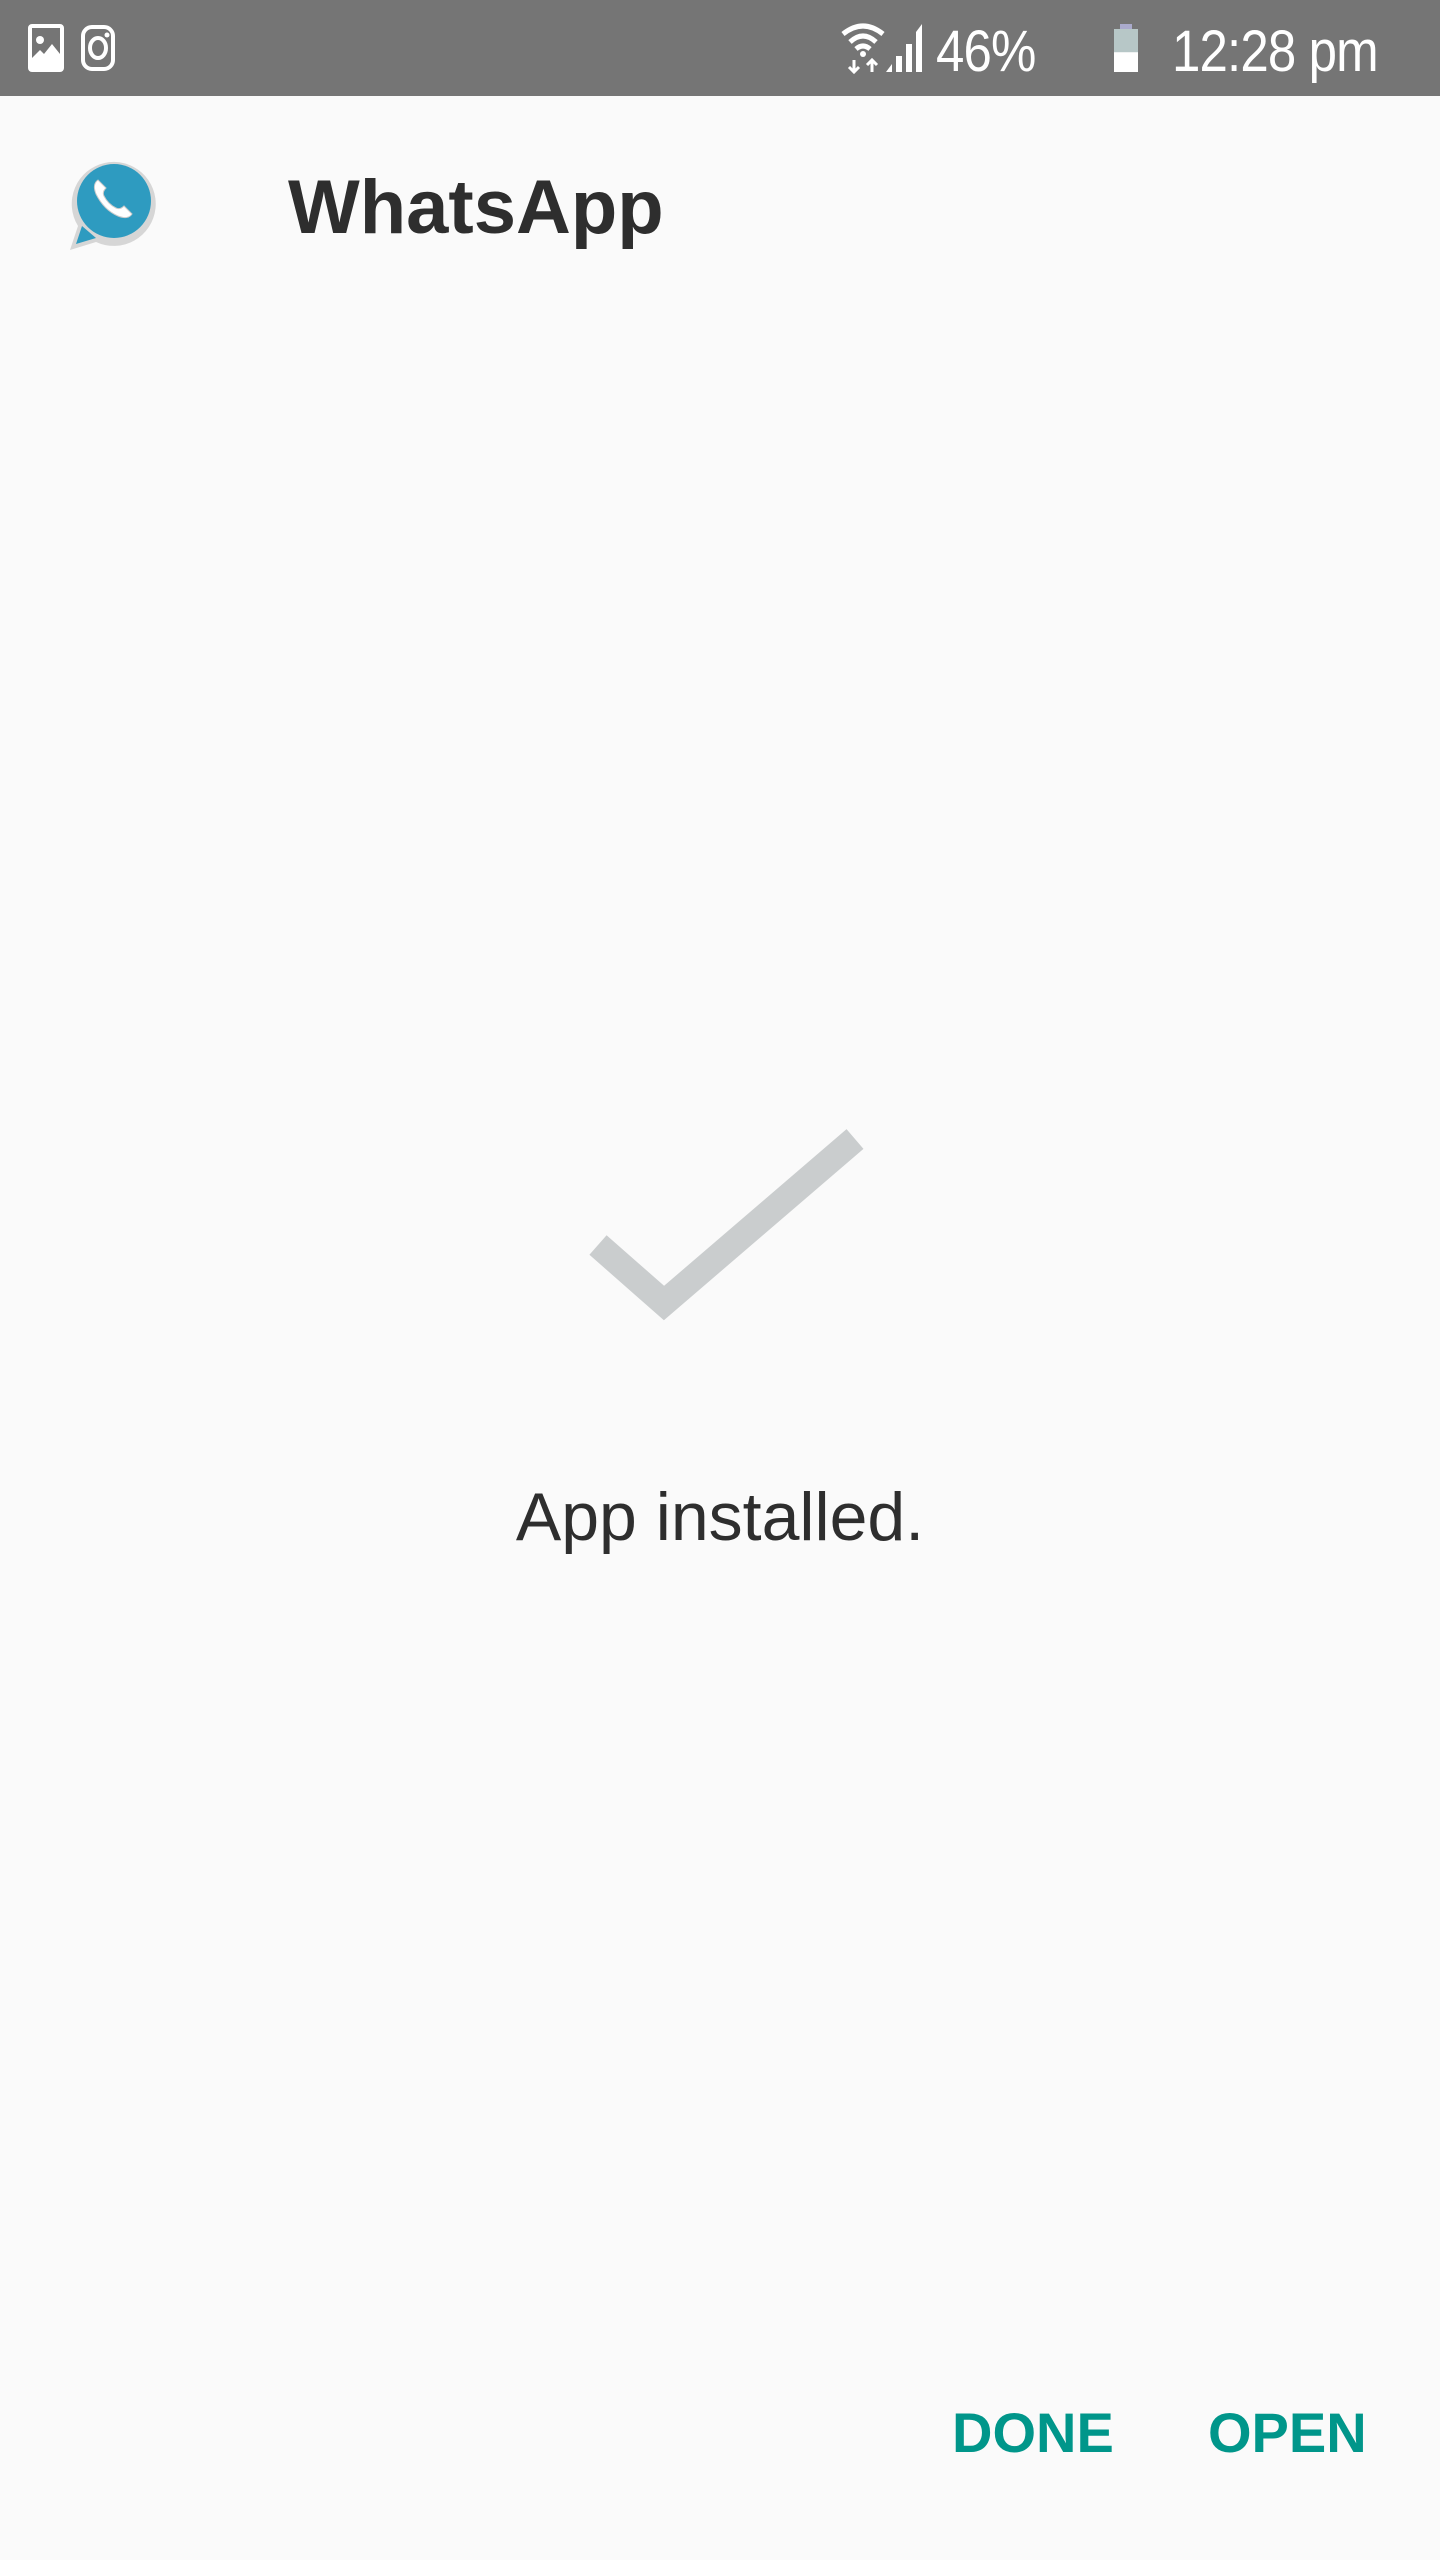 Image resolution: width=1440 pixels, height=2560 pixels. What do you see at coordinates (1275, 51) in the screenshot?
I see `clock: 12:28 pm` at bounding box center [1275, 51].